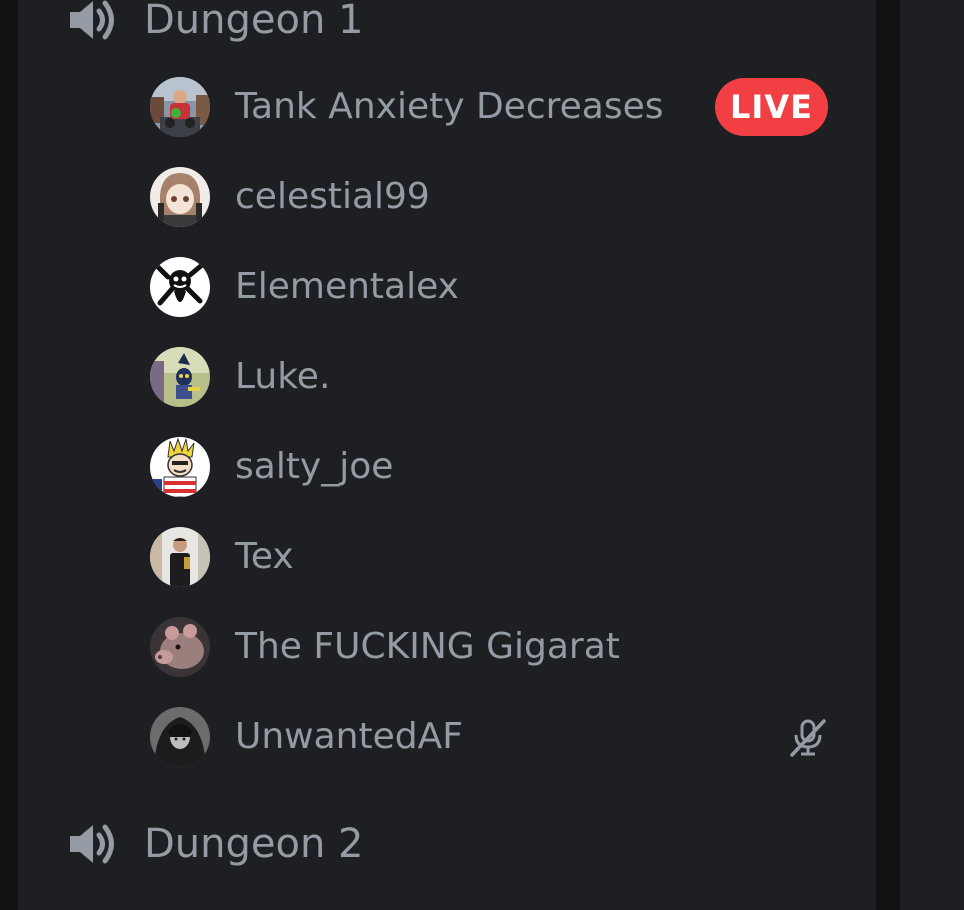  I want to click on voice-member-salty-joe: salty_joe, so click(489, 467).